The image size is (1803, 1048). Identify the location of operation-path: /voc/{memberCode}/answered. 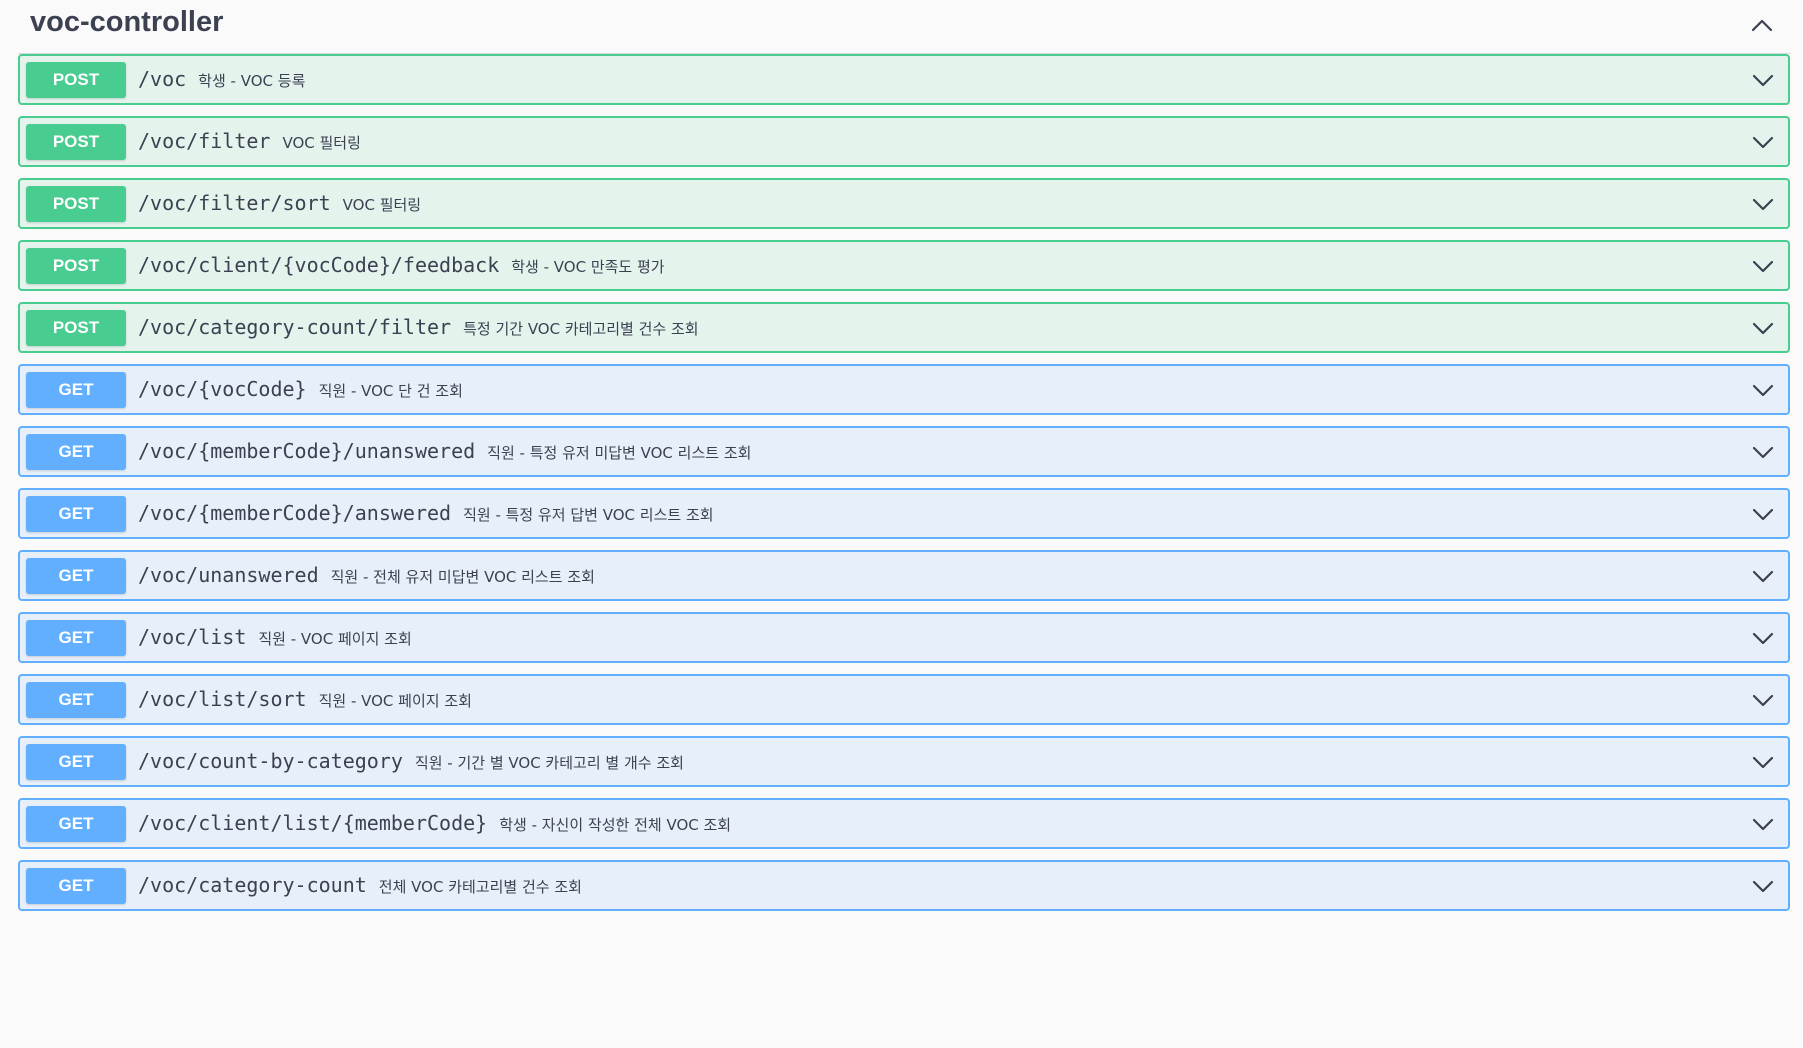
(295, 513).